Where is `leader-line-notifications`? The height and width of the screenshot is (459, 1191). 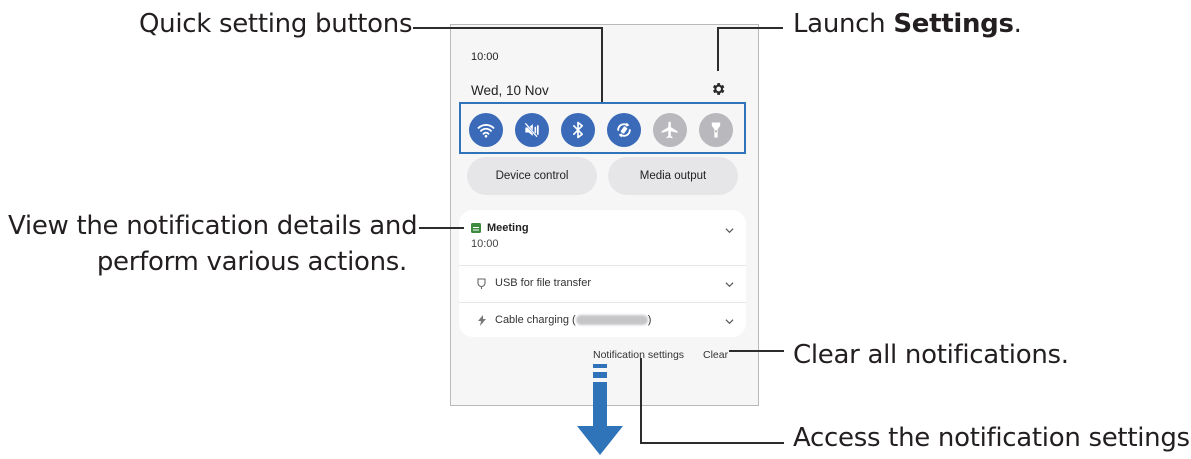 leader-line-notifications is located at coordinates (441, 228).